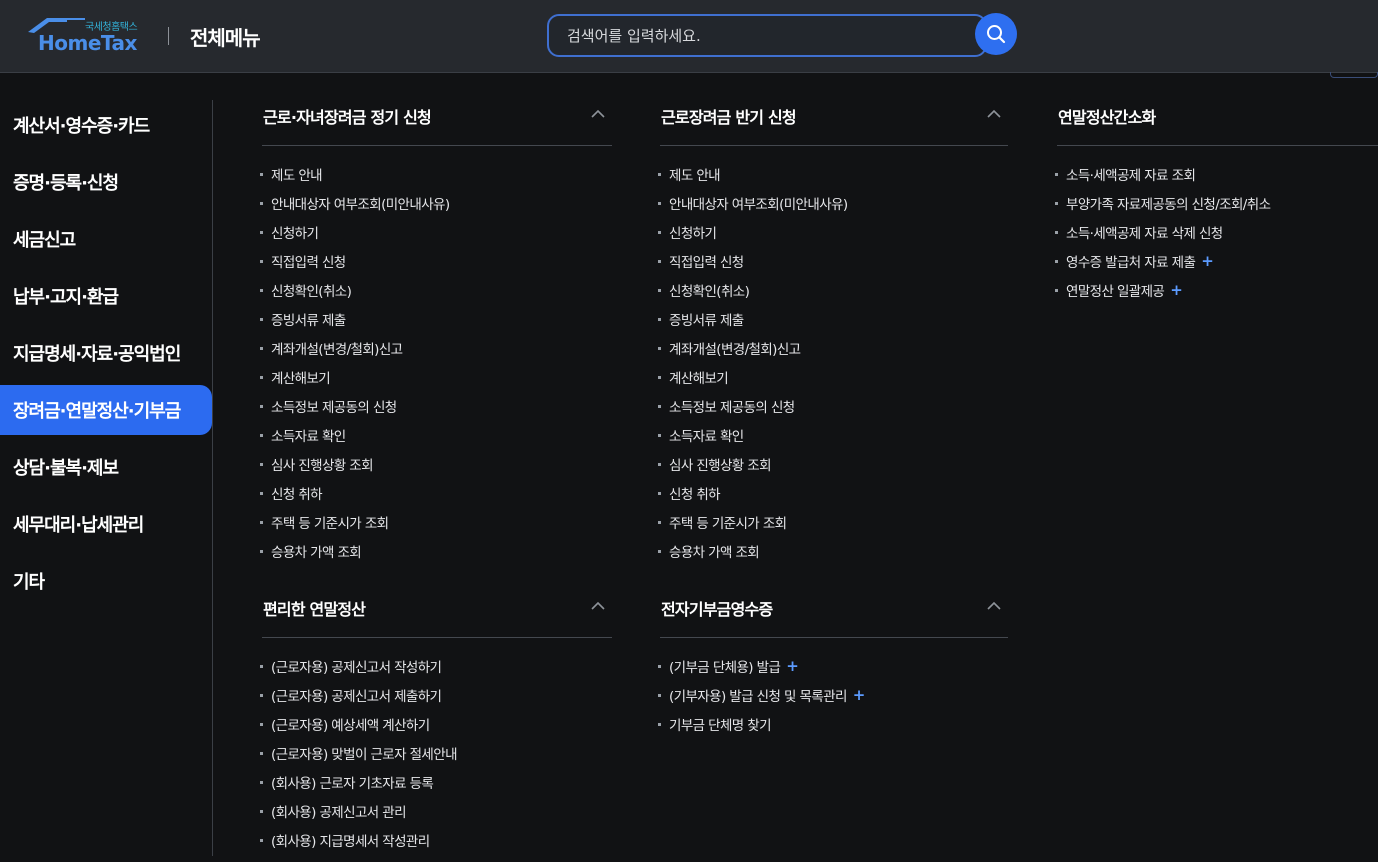 The height and width of the screenshot is (862, 1378). I want to click on nav-item-consultation: 상담·불복·제보, so click(106, 467).